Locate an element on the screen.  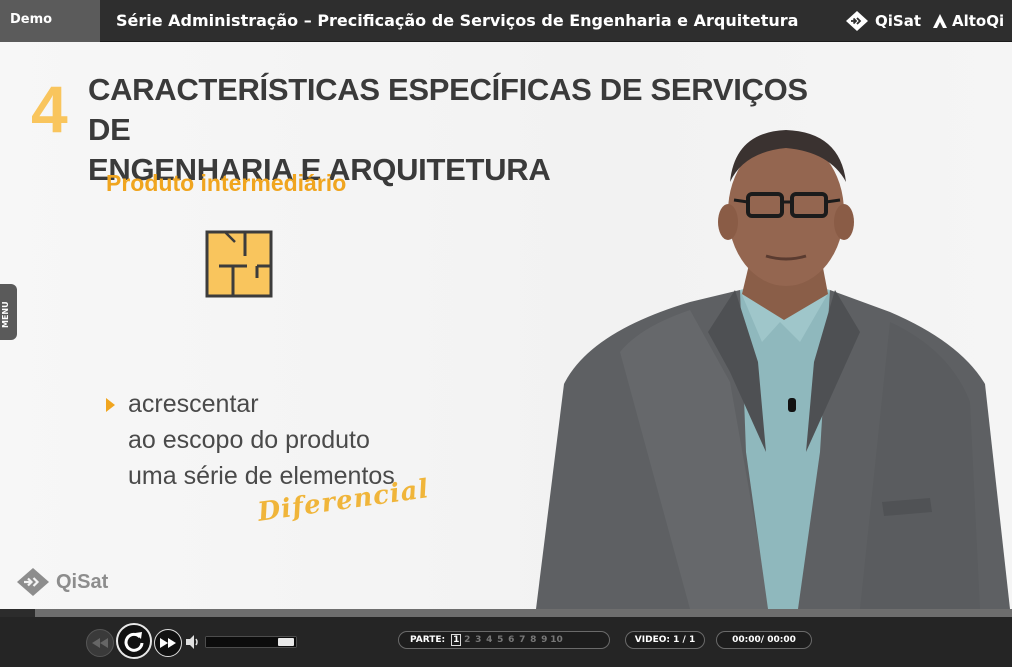
part-button-2: 2 is located at coordinates (467, 640).